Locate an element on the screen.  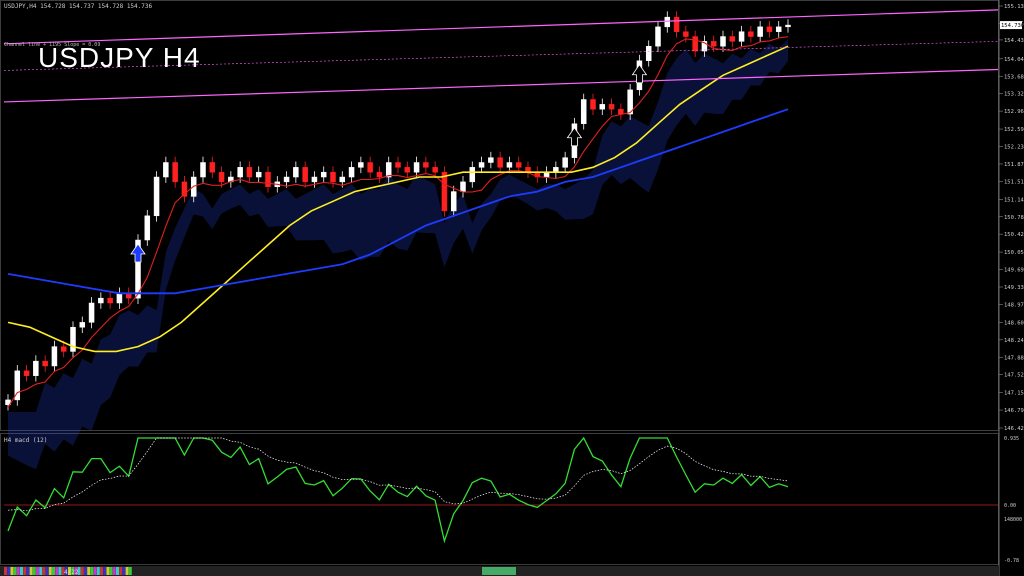
price-tick-label: 148.240 is located at coordinates (1014, 341).